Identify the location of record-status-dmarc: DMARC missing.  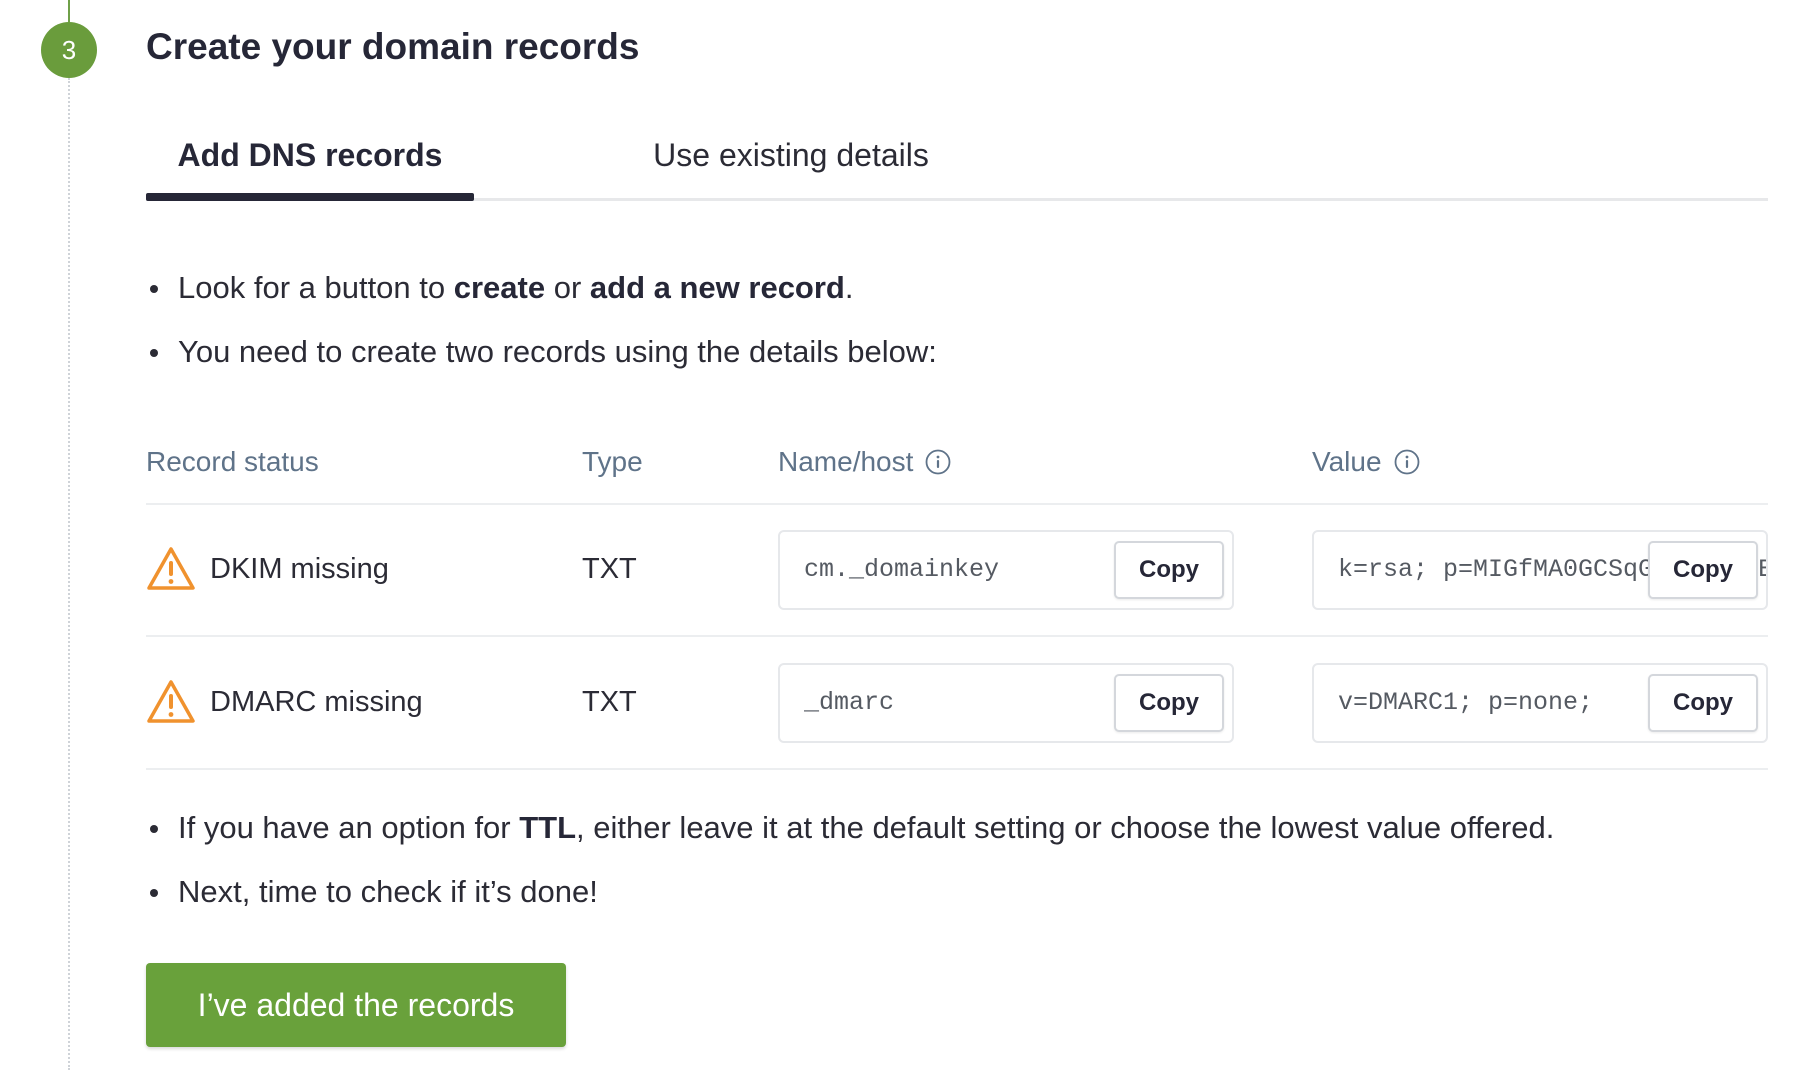
(284, 702).